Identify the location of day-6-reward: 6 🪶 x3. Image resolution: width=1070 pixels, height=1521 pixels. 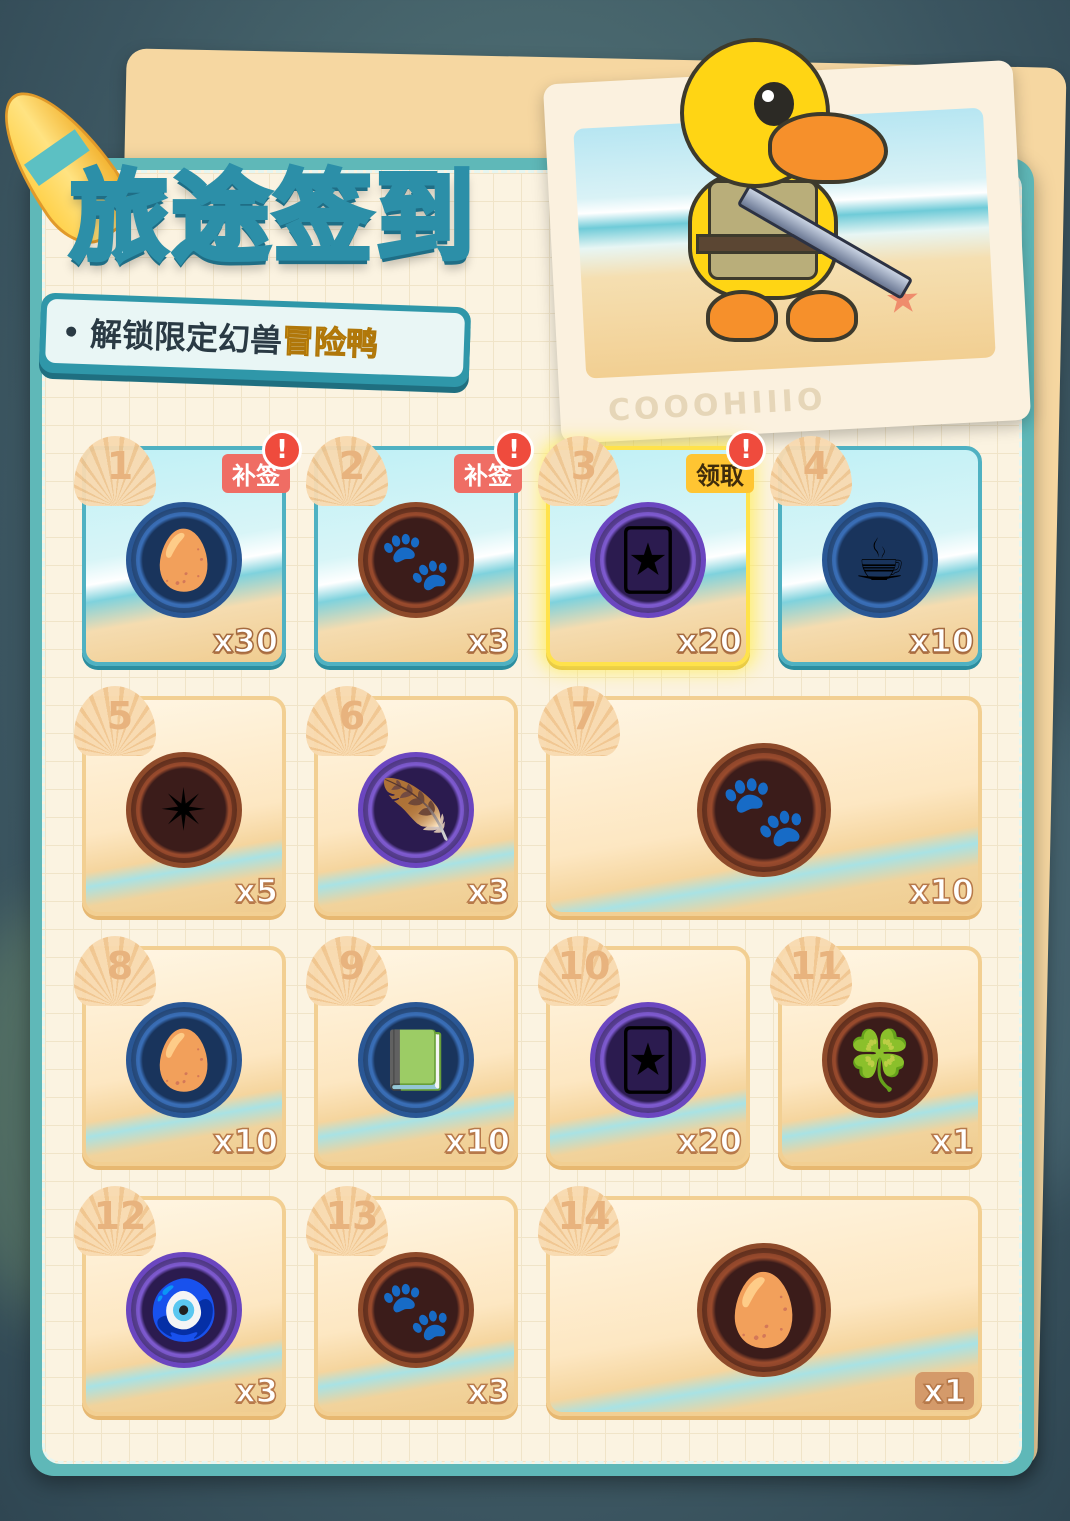
(412, 801).